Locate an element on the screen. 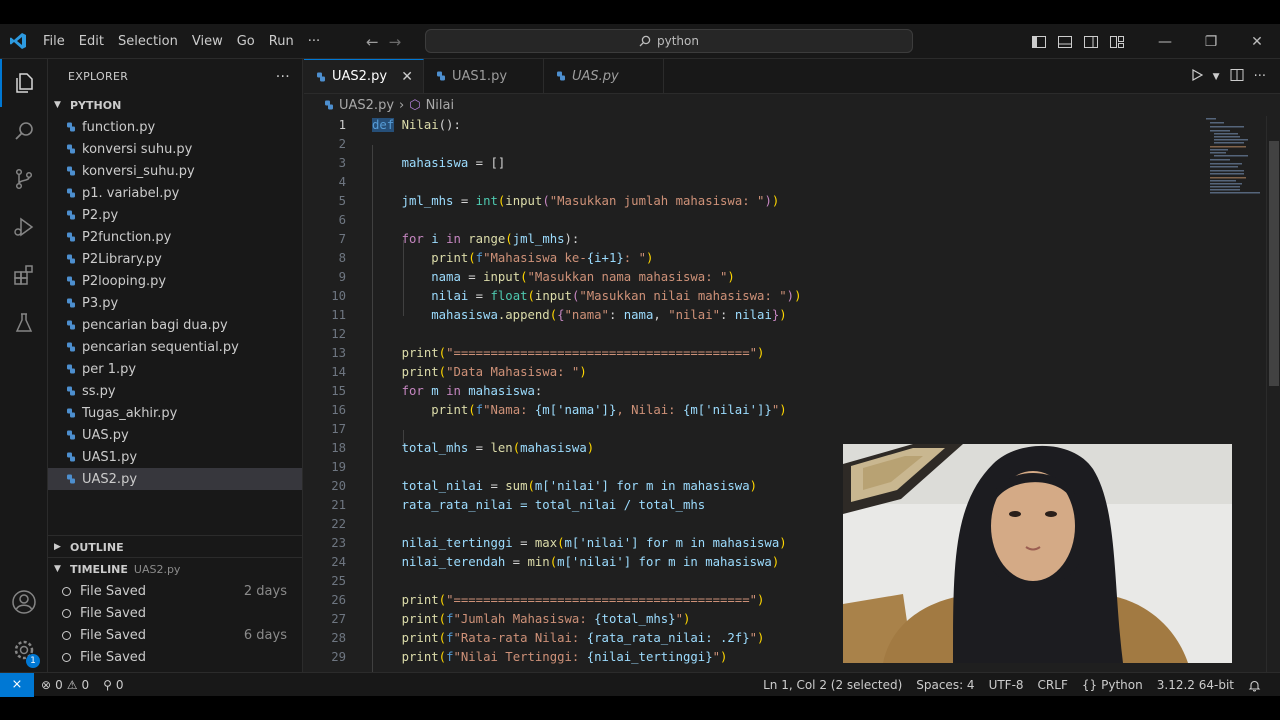  toggle-panel-icon is located at coordinates (1065, 41).